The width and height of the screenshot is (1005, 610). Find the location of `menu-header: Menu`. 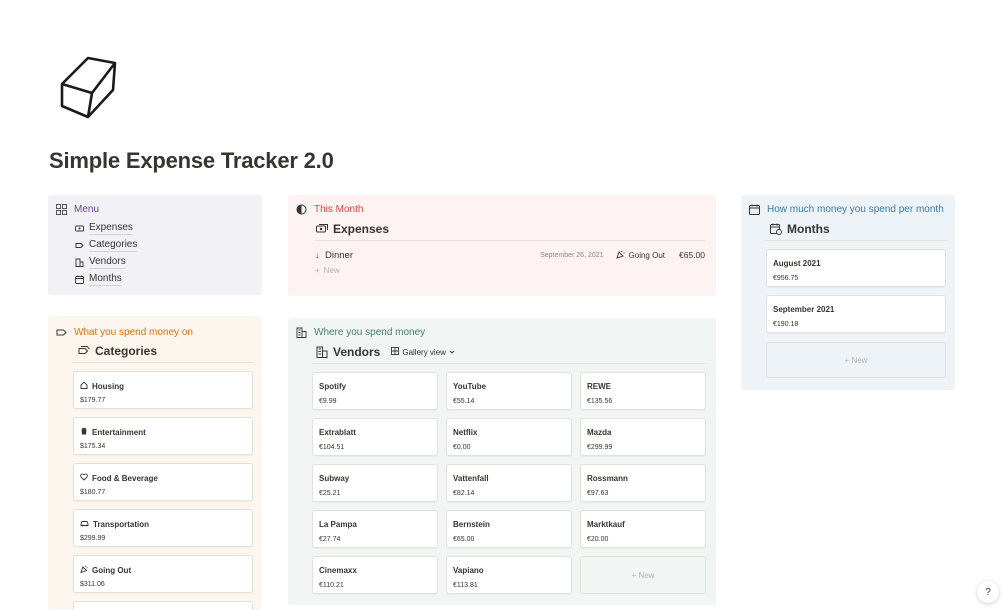

menu-header: Menu is located at coordinates (77, 209).